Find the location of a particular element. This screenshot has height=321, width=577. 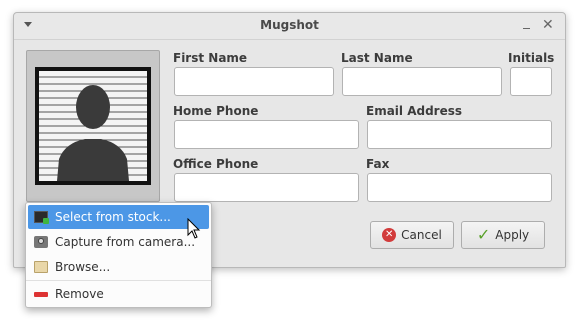

user-photo-button: 1829102 is located at coordinates (93, 136).